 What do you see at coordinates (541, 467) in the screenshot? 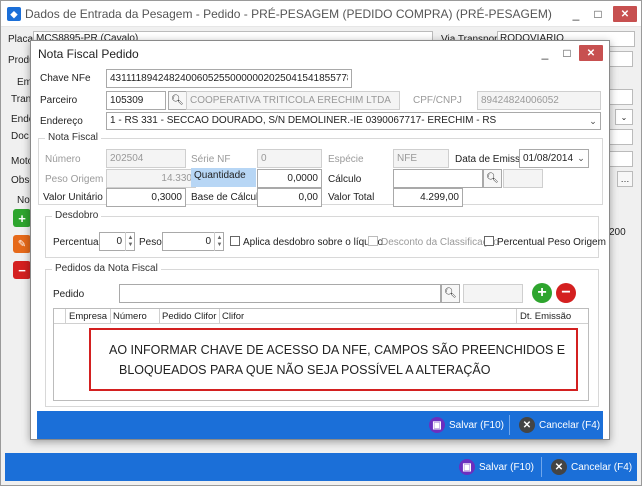
I see `main-footer-divider` at bounding box center [541, 467].